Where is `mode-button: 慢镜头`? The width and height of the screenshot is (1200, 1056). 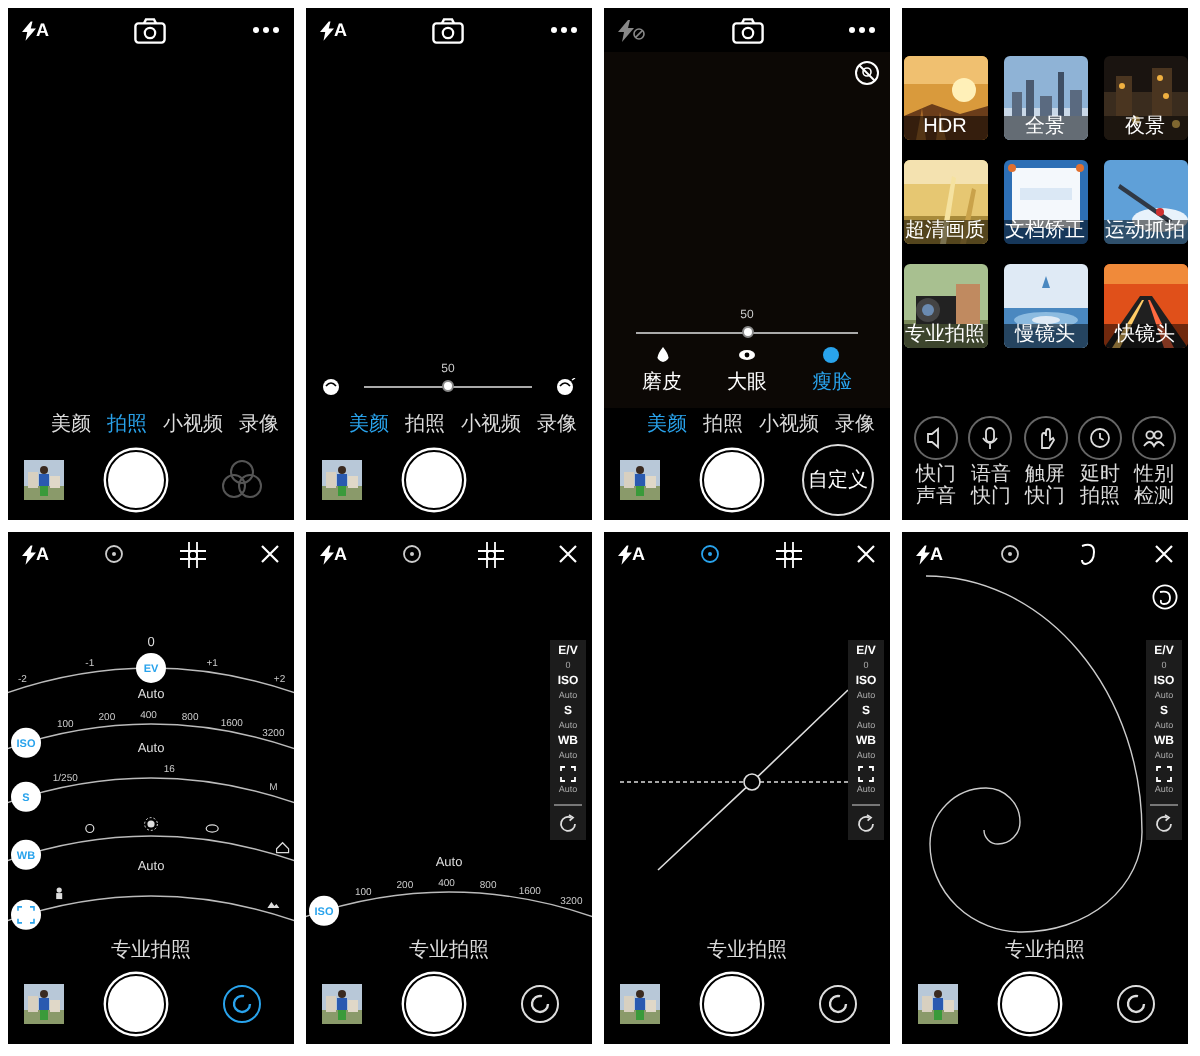
mode-button: 慢镜头 is located at coordinates (1045, 306).